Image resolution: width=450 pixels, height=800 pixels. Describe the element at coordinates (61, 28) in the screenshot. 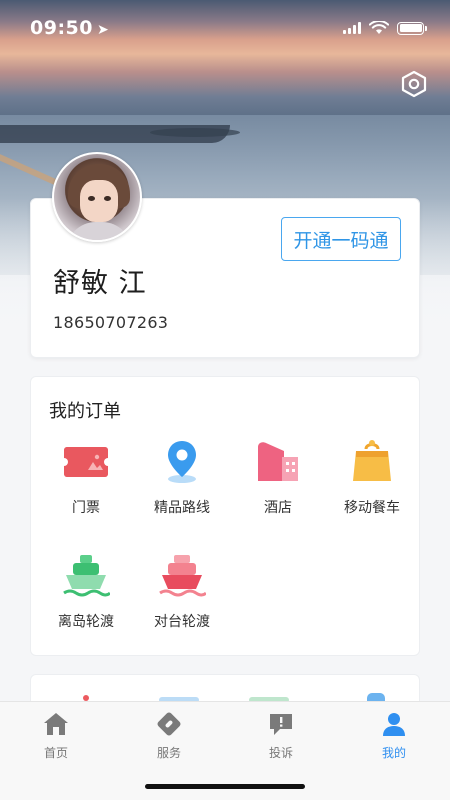

I see `status-time: 09:50` at that location.